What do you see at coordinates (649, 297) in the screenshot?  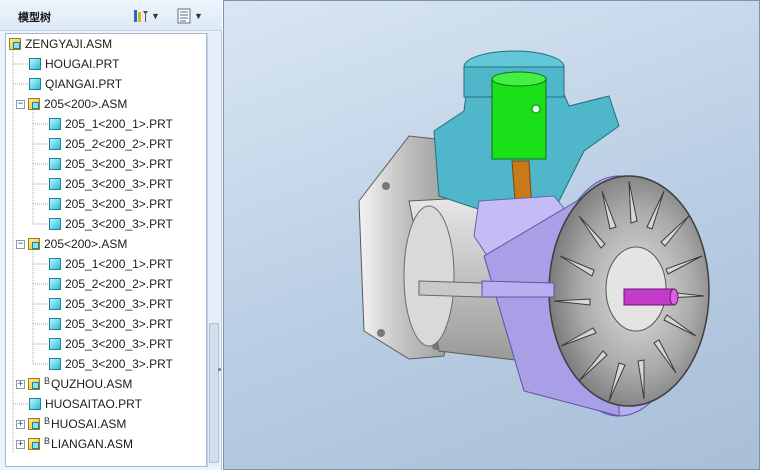 I see `shaft-end` at bounding box center [649, 297].